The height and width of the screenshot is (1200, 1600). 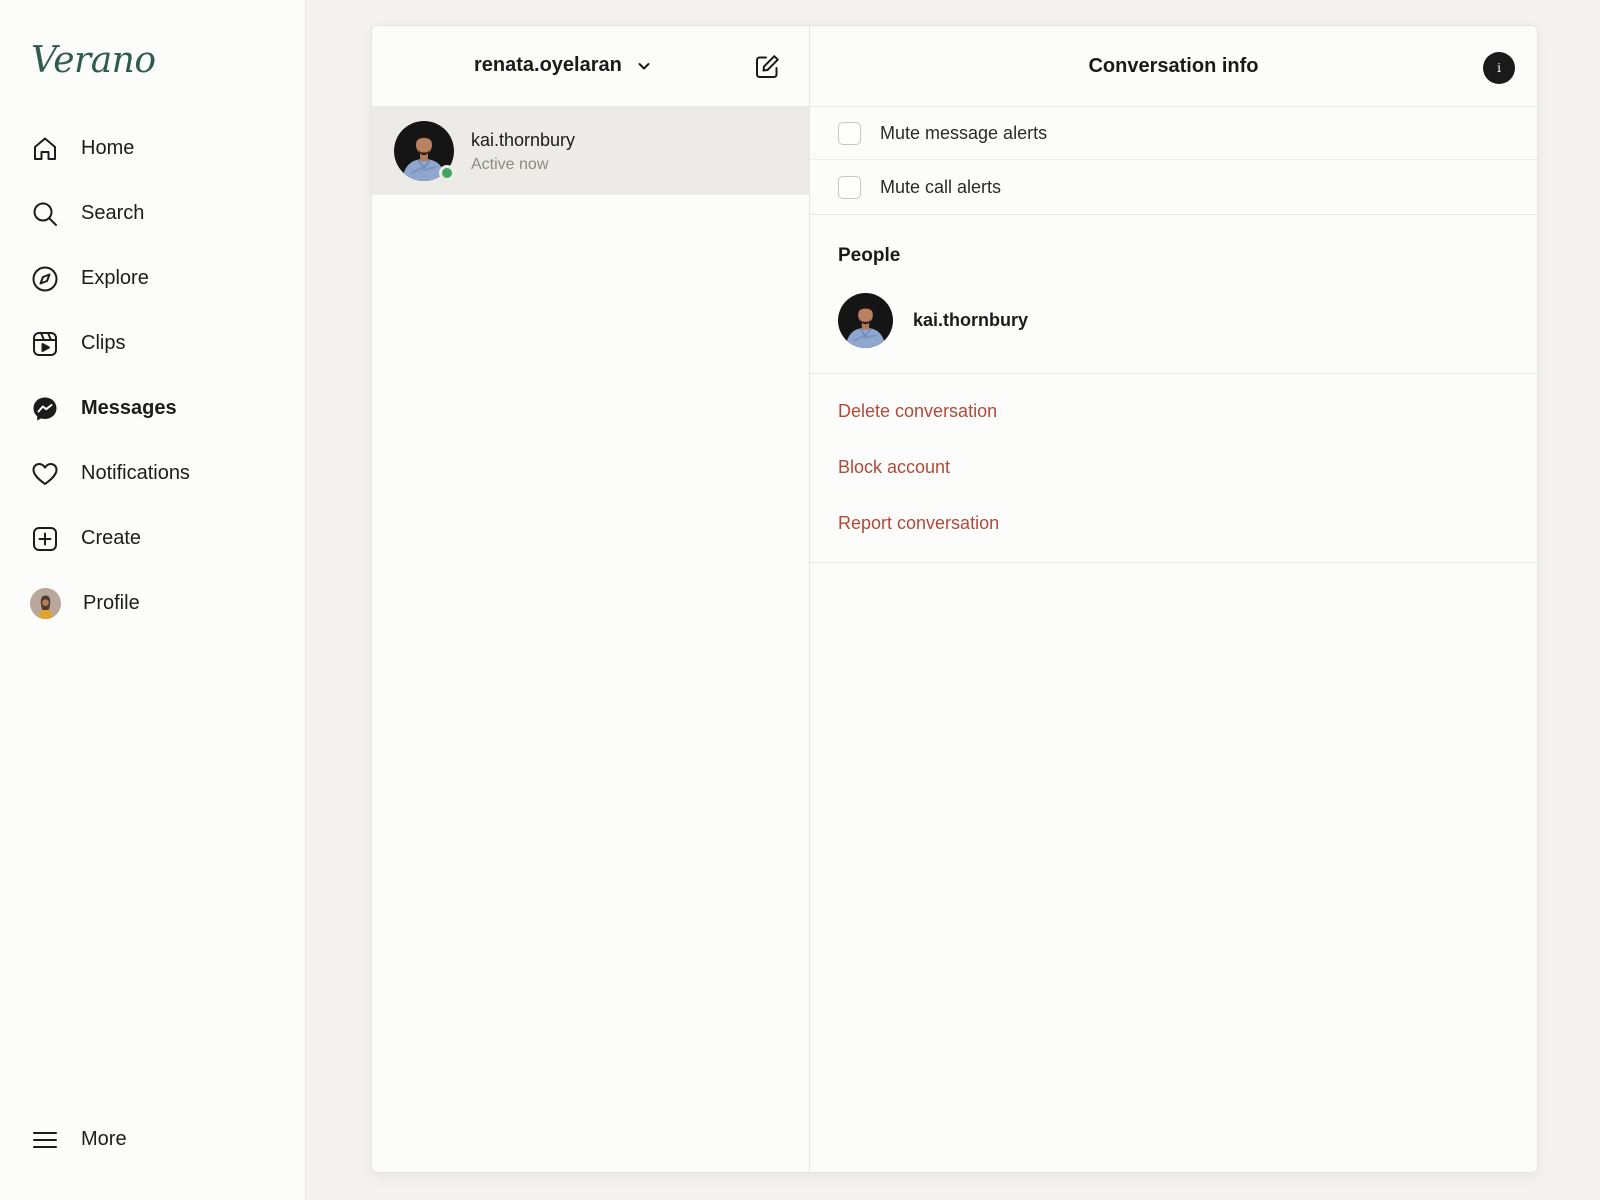 What do you see at coordinates (941, 186) in the screenshot?
I see `mute-label: Mute call alerts` at bounding box center [941, 186].